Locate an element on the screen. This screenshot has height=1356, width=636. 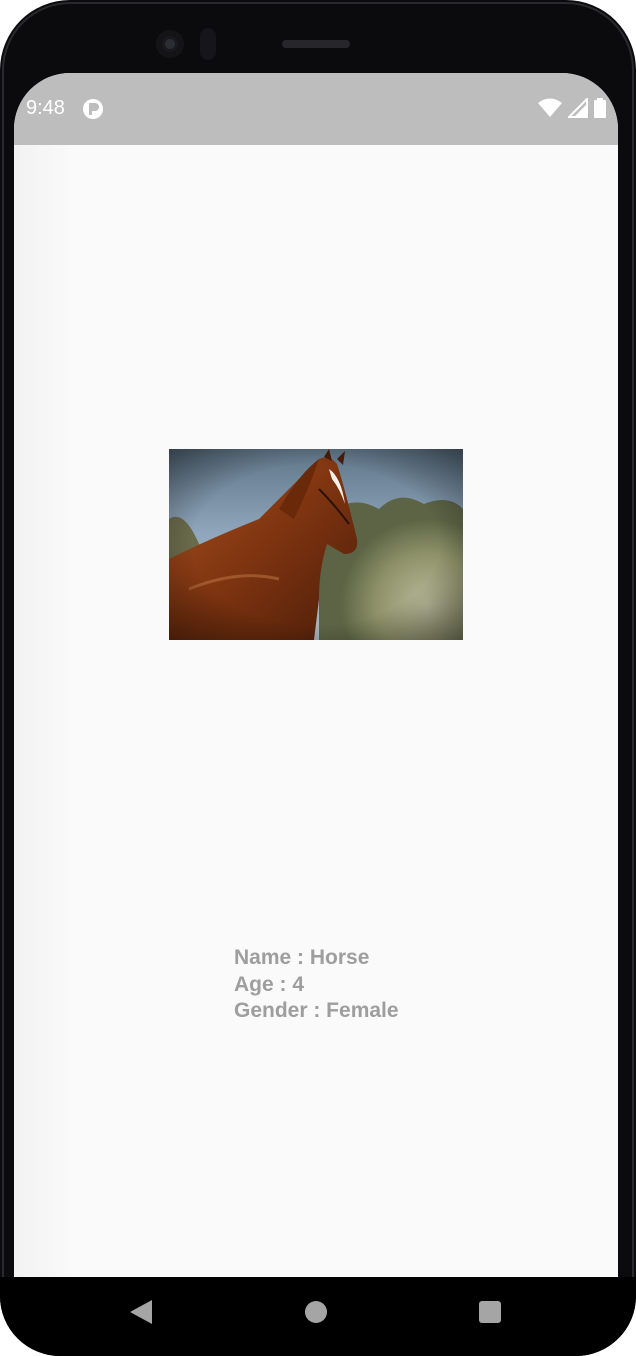
pet-info: Name : Horse Age : 4 Gender : Female is located at coordinates (316, 985).